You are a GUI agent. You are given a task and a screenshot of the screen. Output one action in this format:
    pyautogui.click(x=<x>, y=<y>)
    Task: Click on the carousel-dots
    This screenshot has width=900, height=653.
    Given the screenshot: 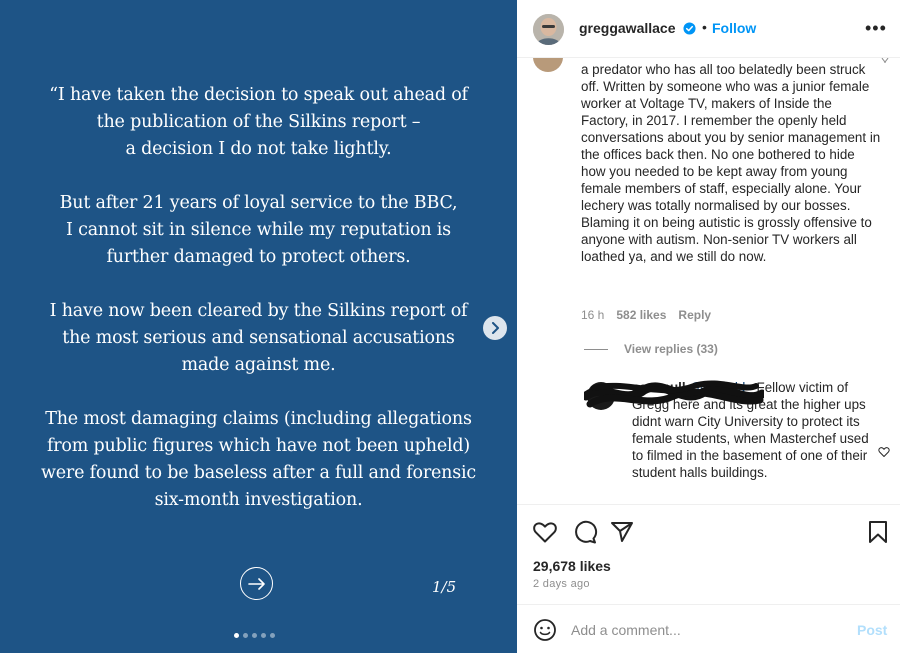 What is the action you would take?
    pyautogui.click(x=254, y=635)
    